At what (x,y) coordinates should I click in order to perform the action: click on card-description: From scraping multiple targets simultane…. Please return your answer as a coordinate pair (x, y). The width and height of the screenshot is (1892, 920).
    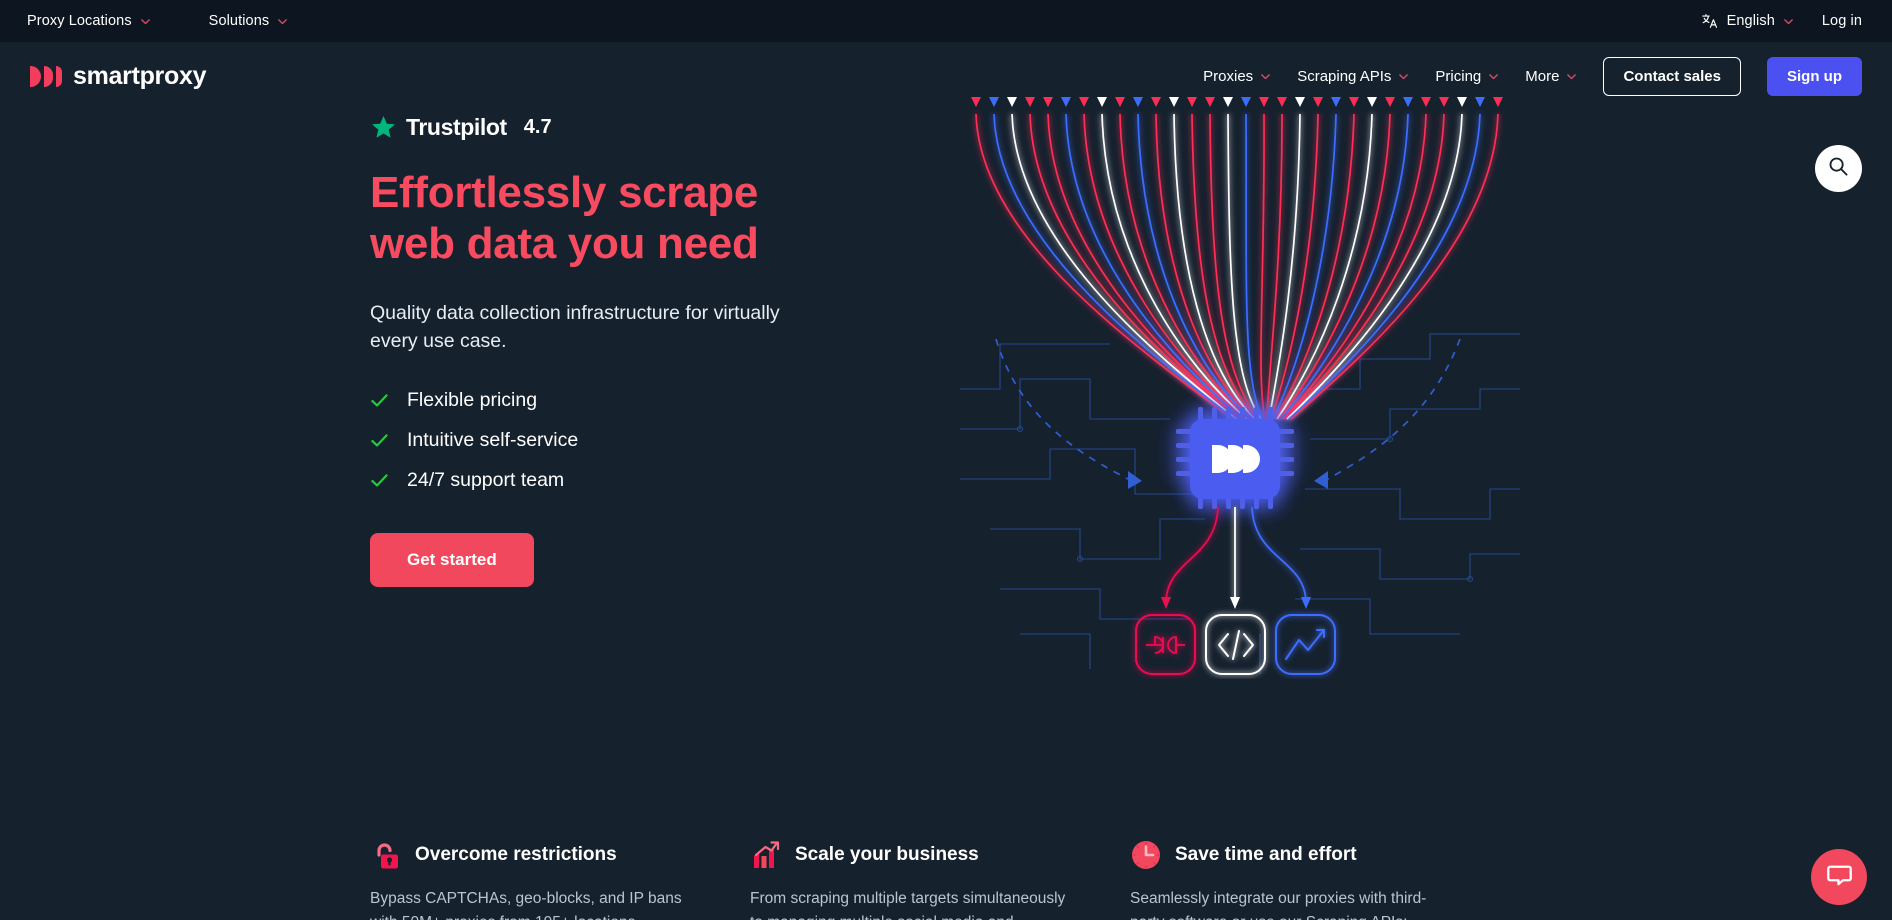
    Looking at the image, I should click on (908, 905).